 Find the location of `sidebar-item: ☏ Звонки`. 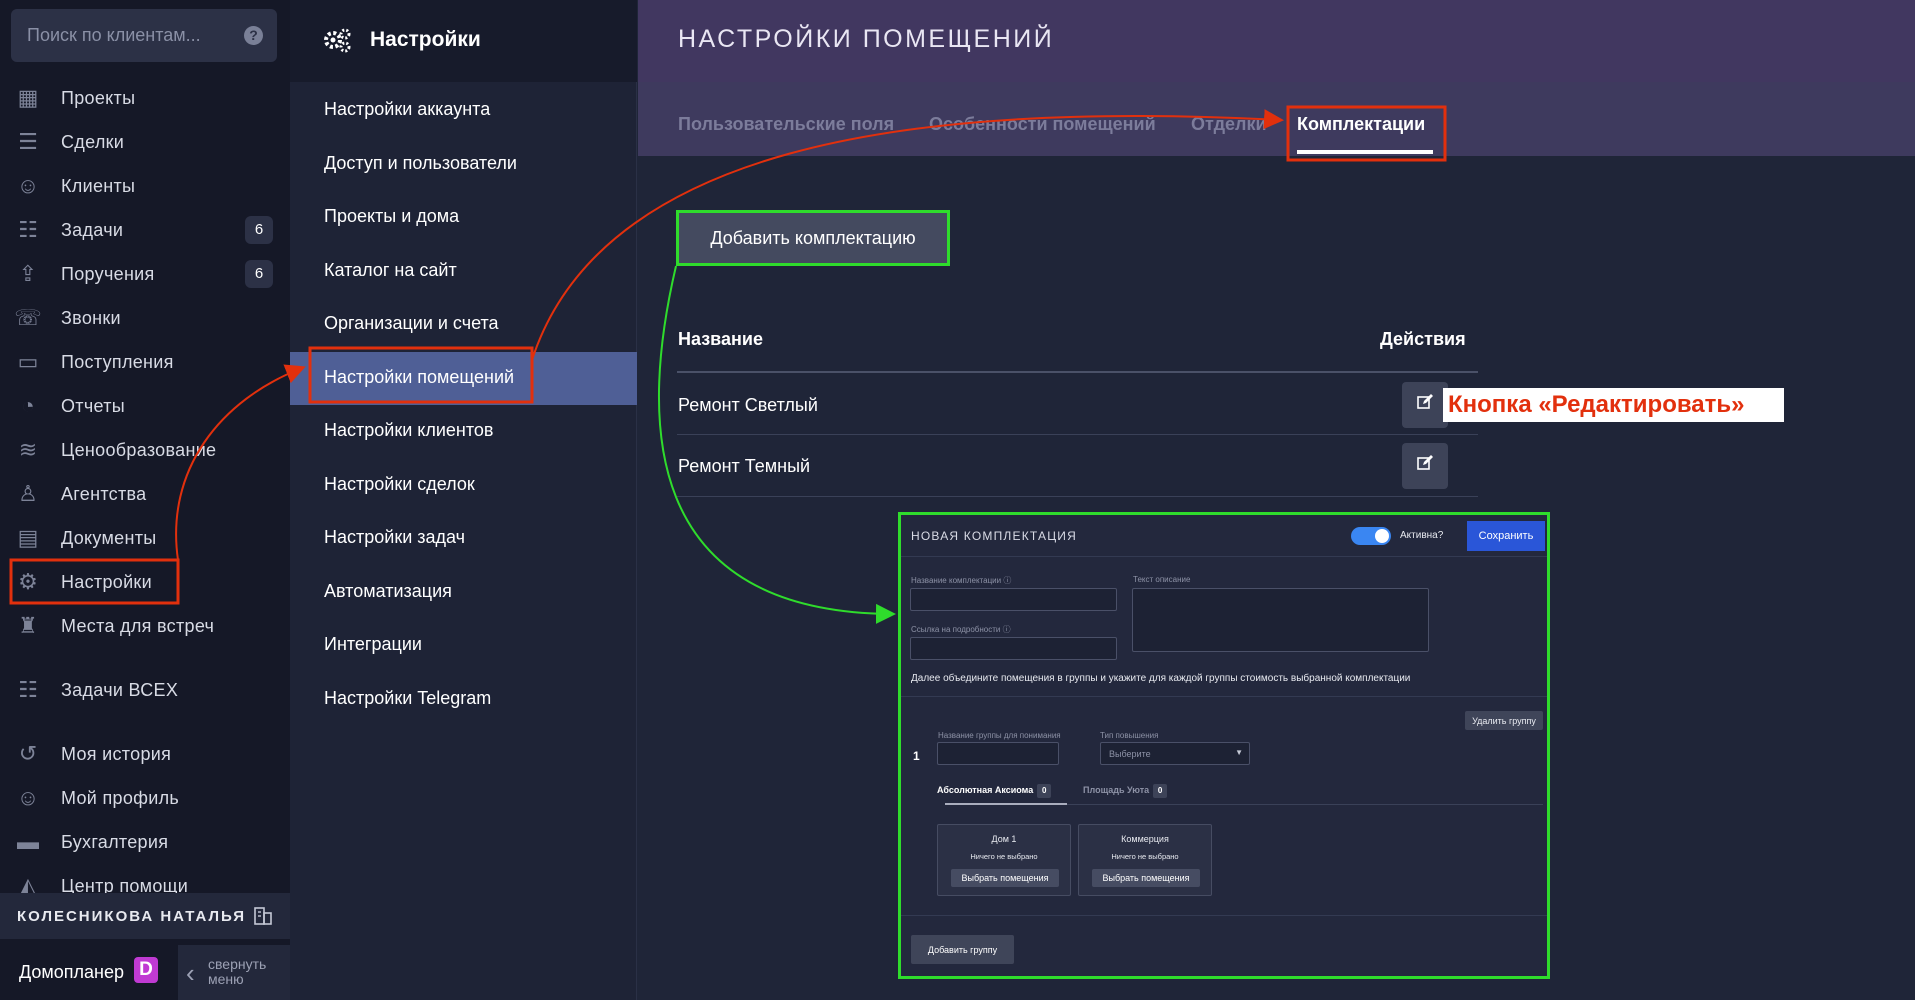

sidebar-item: ☏ Звонки is located at coordinates (145, 318).